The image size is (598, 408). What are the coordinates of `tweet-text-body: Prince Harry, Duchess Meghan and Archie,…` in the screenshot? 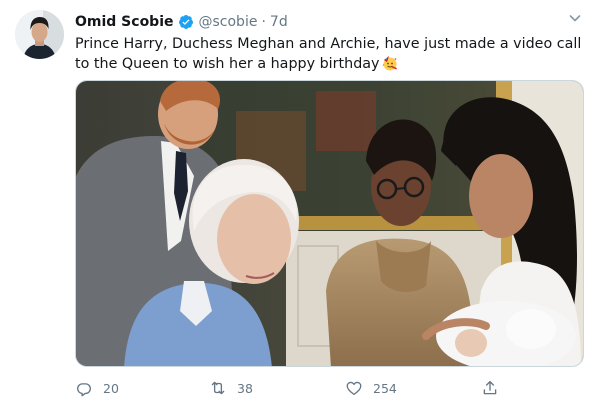 It's located at (328, 54).